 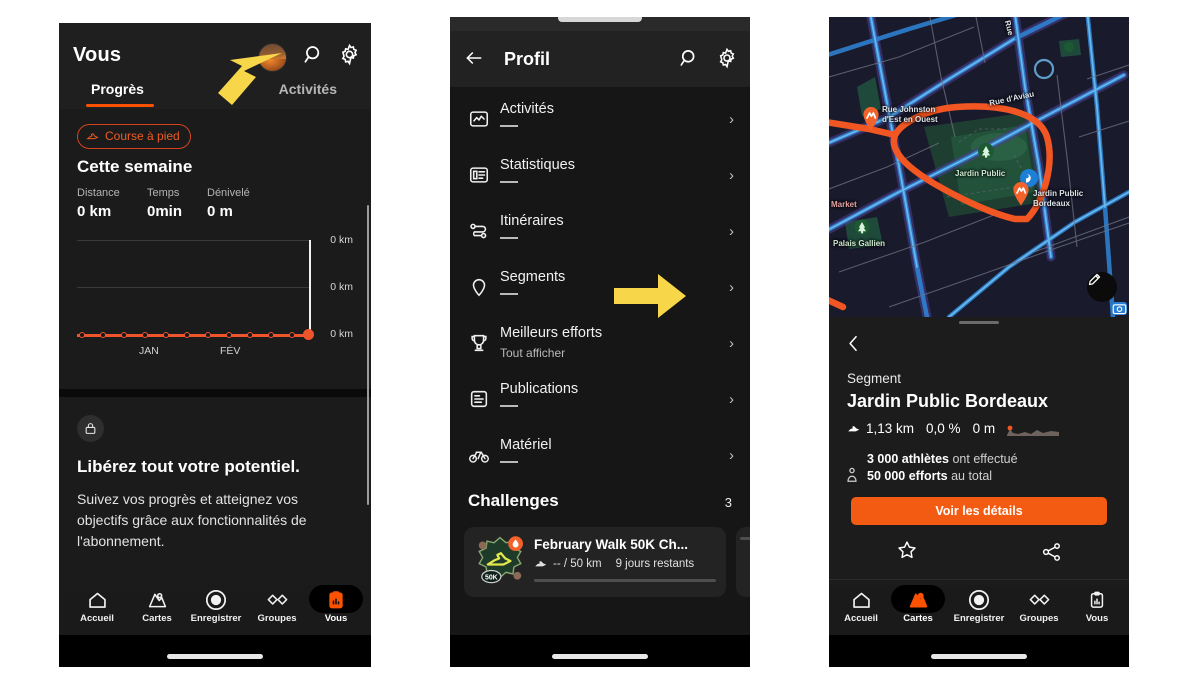 I want to click on efforts-count: 50 000 efforts, so click(x=907, y=476).